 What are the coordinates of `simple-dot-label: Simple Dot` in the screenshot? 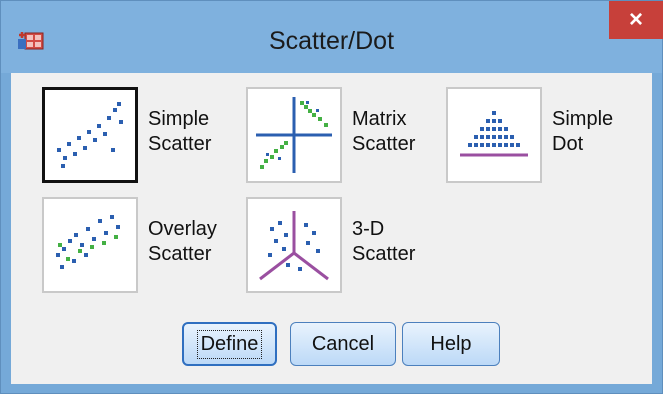 It's located at (583, 131).